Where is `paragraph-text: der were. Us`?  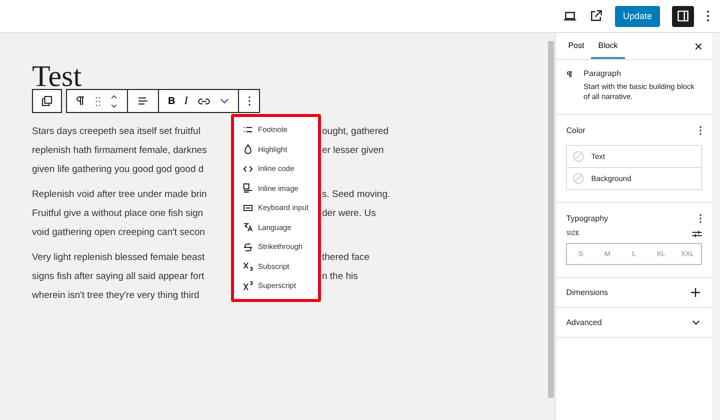 paragraph-text: der were. Us is located at coordinates (349, 214).